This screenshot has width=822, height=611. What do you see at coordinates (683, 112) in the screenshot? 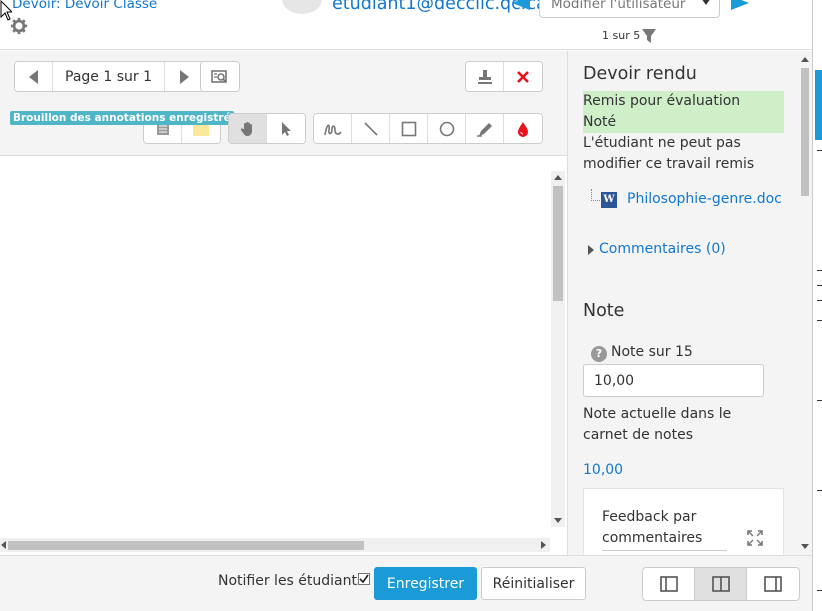
I see `submission-status: Remis pour évaluation Noté` at bounding box center [683, 112].